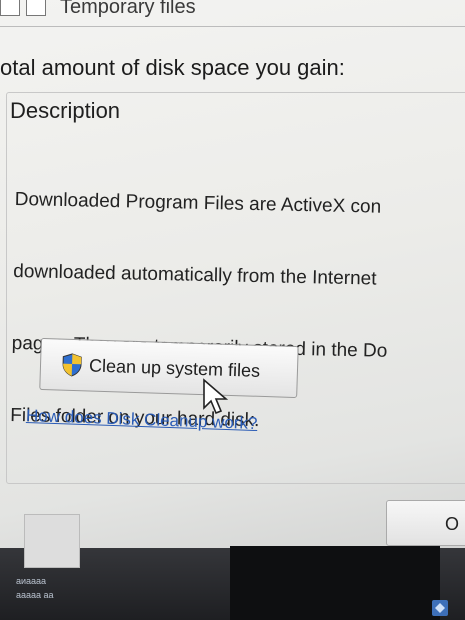 The image size is (465, 620). I want to click on total-space-label: otal amount of disk space you gain:, so click(172, 67).